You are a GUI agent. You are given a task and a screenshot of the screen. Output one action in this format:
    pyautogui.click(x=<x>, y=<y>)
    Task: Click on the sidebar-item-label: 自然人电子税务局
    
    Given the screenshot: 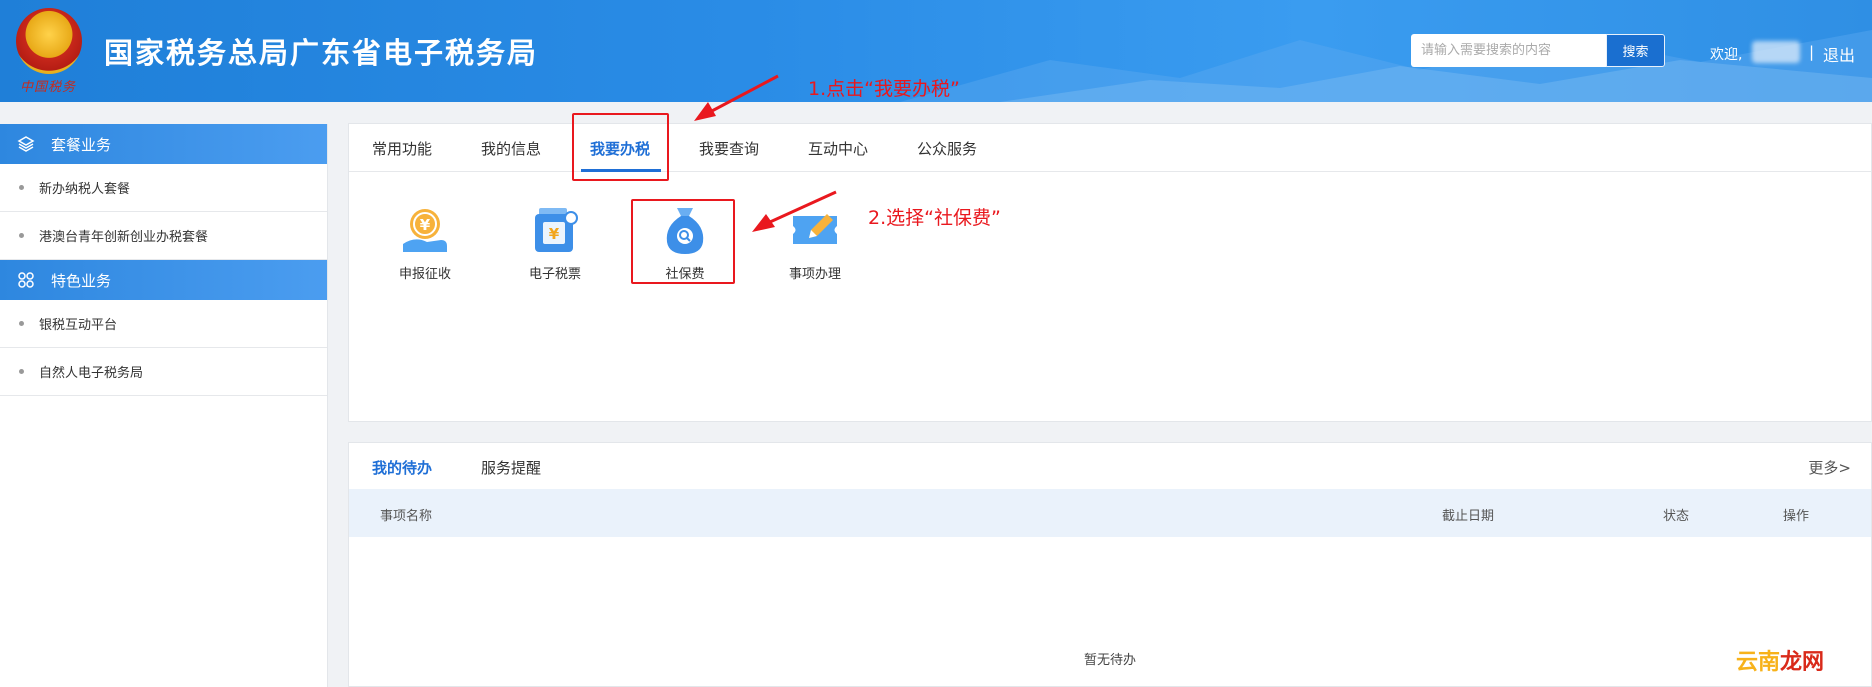 What is the action you would take?
    pyautogui.click(x=91, y=373)
    